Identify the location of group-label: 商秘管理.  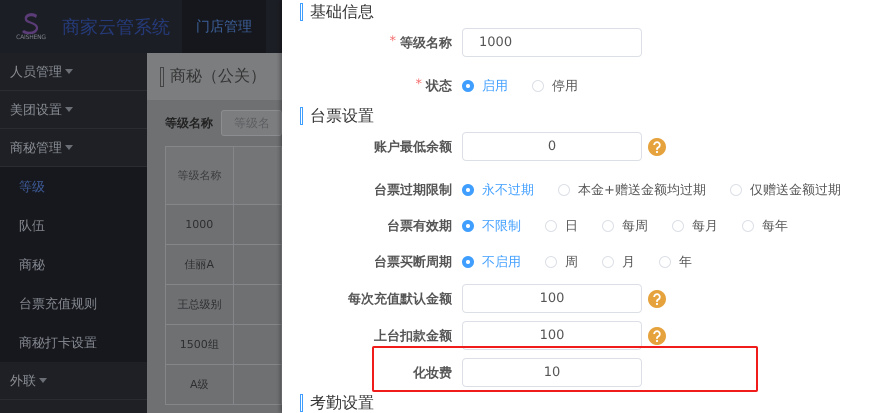
(36, 148).